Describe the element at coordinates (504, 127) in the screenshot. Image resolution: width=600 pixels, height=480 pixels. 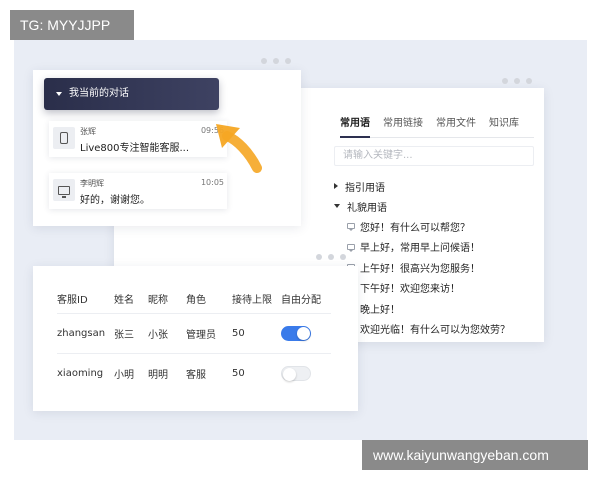
I see `tab-knowledge-base: 知识库` at that location.